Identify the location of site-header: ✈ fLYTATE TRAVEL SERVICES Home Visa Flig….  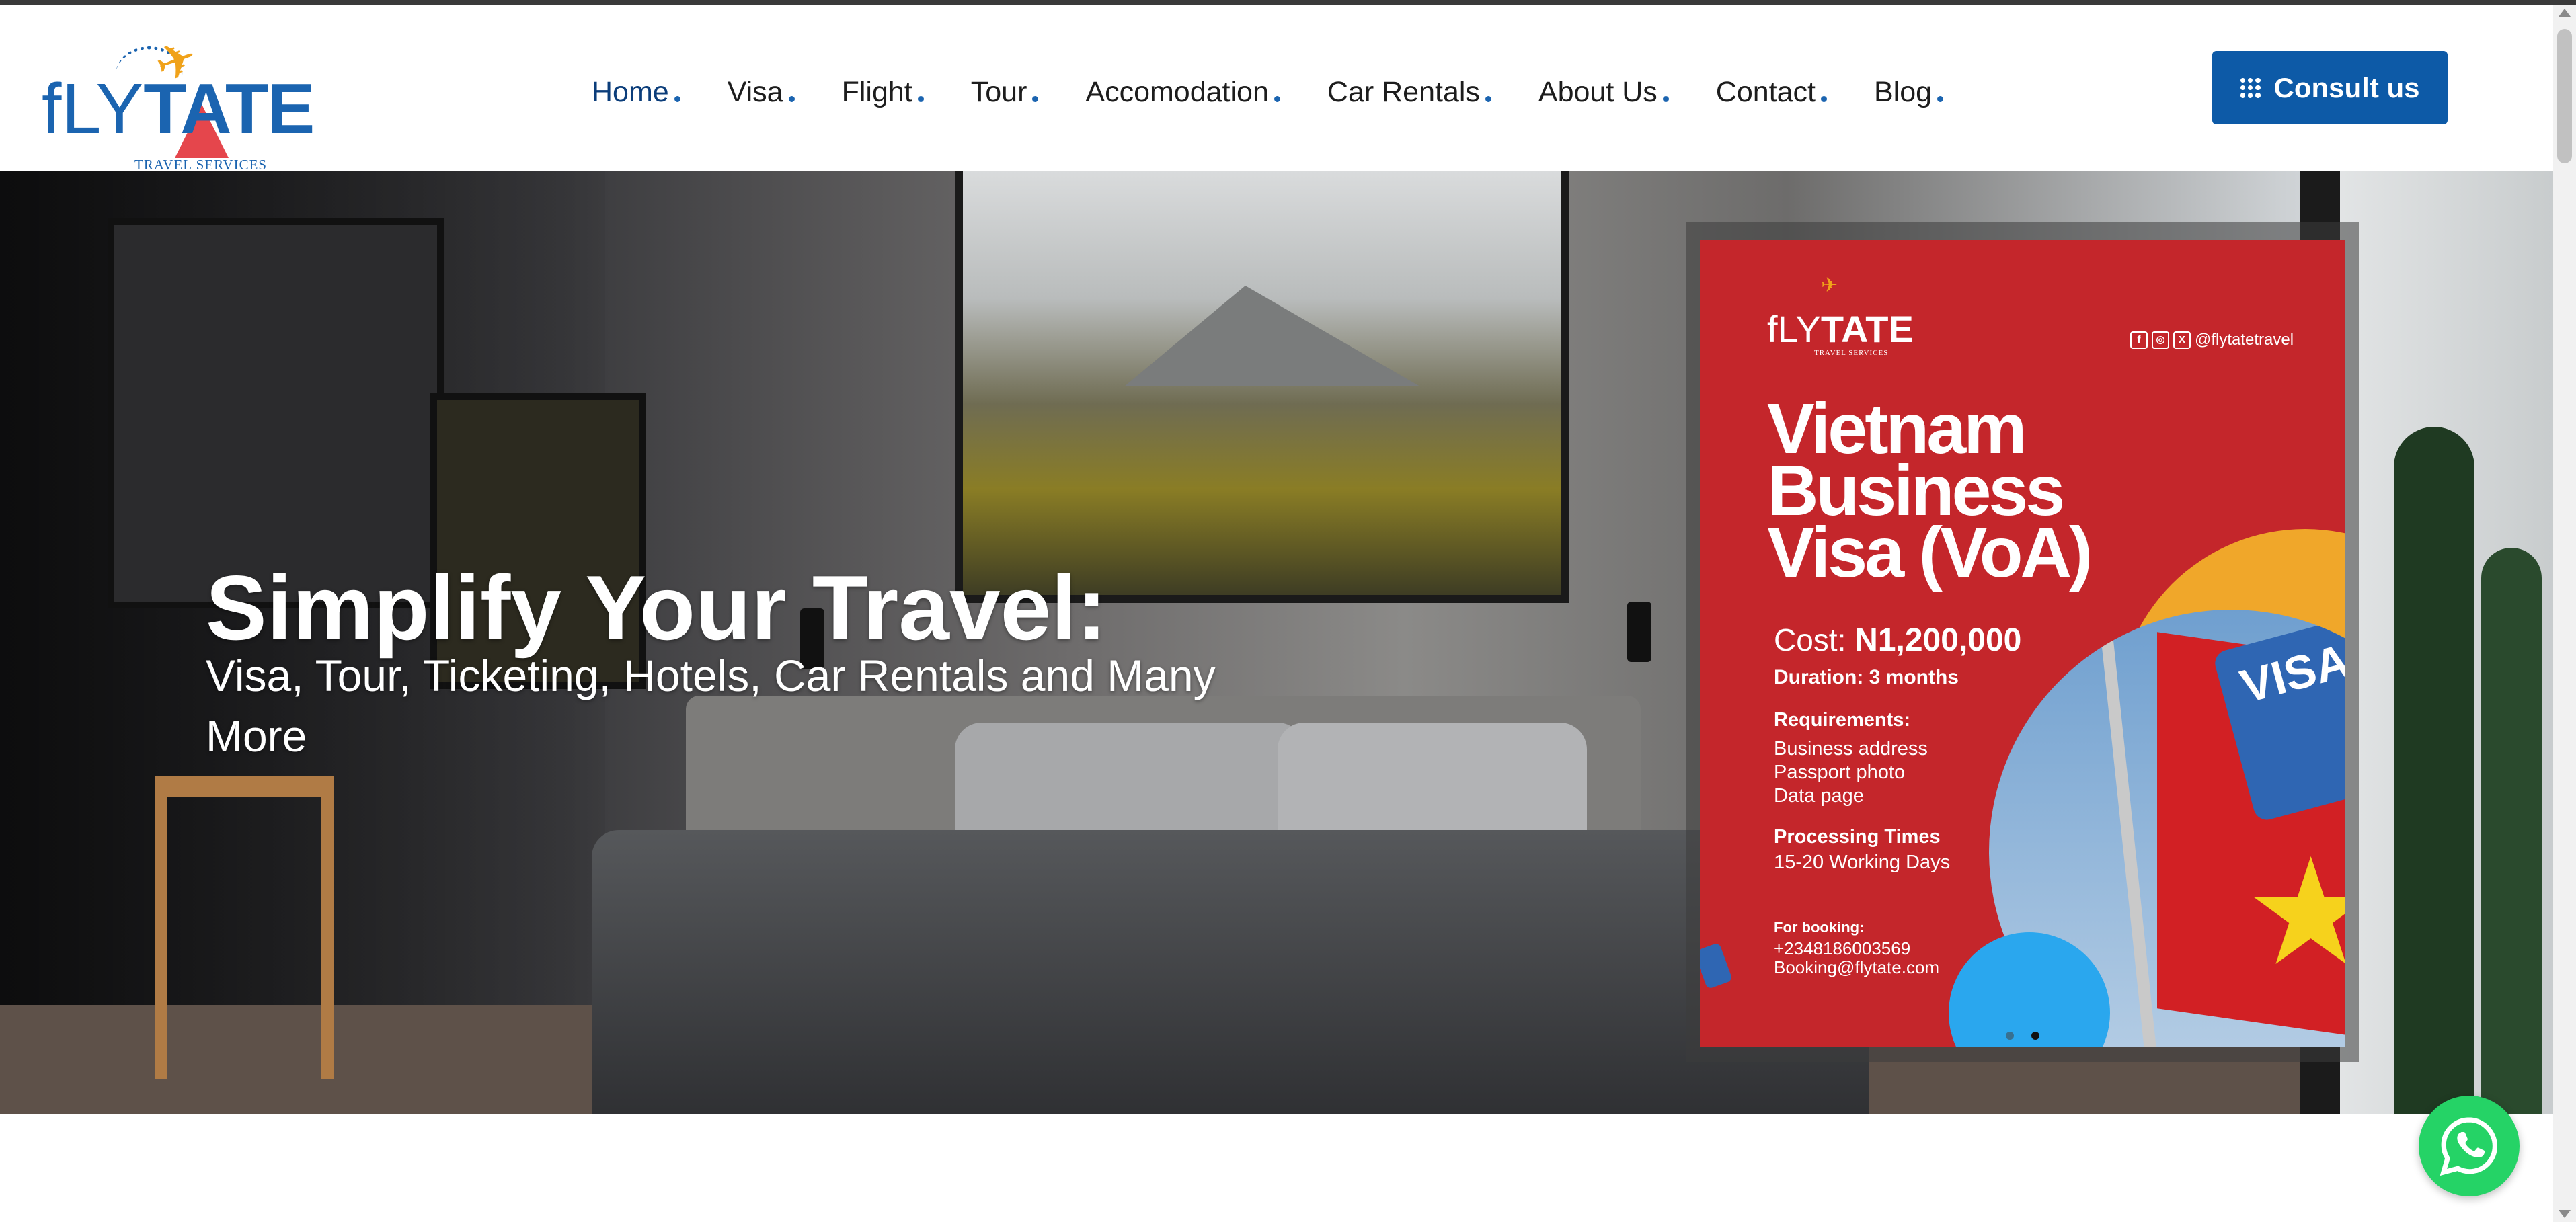
(1277, 89).